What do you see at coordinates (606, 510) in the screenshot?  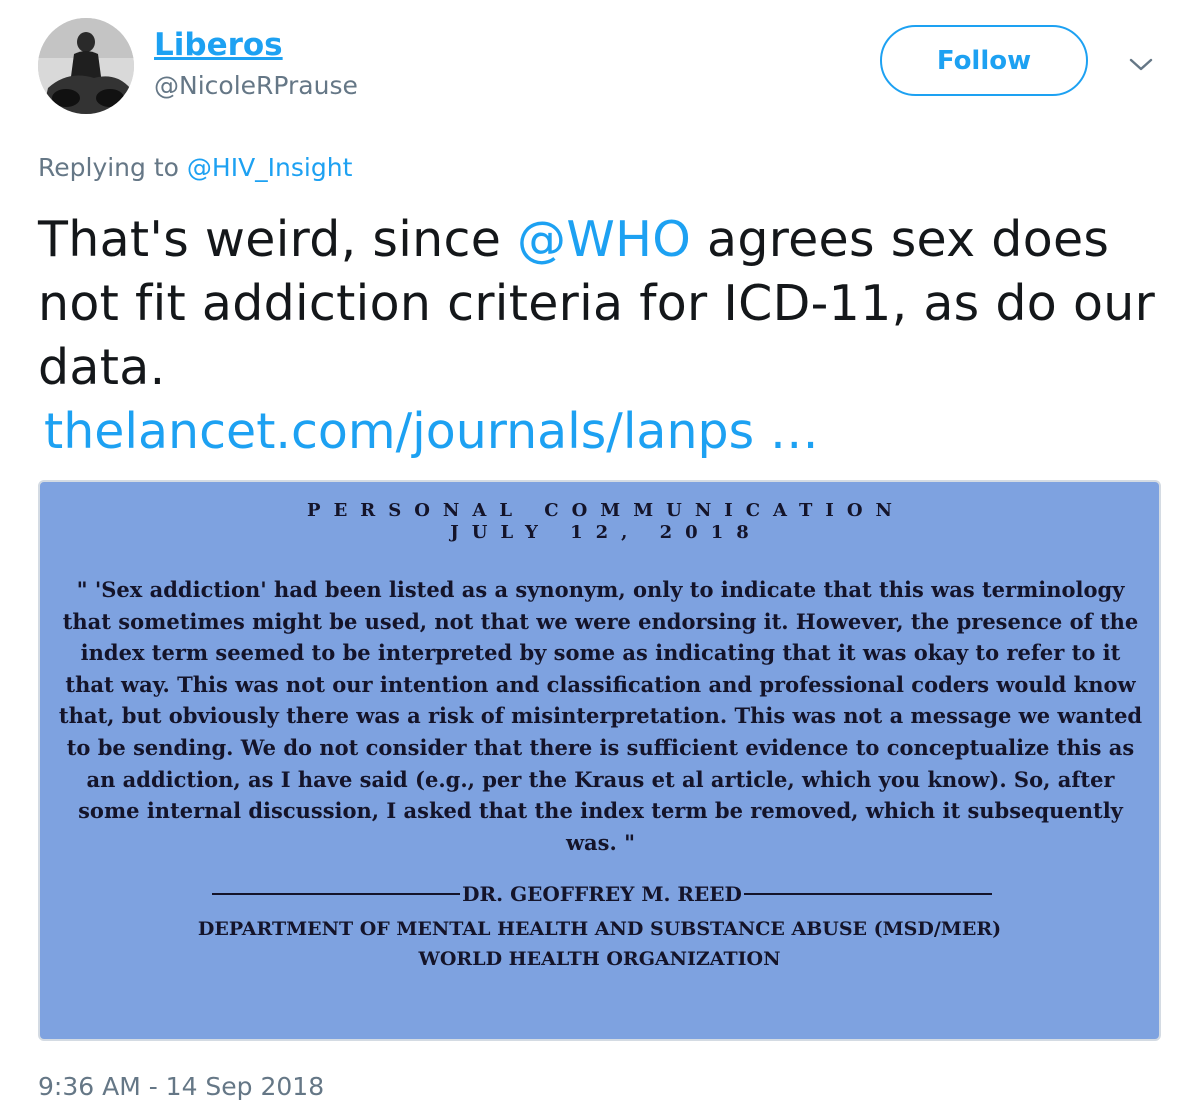 I see `card-title: PERSONAL COMMUNICATION` at bounding box center [606, 510].